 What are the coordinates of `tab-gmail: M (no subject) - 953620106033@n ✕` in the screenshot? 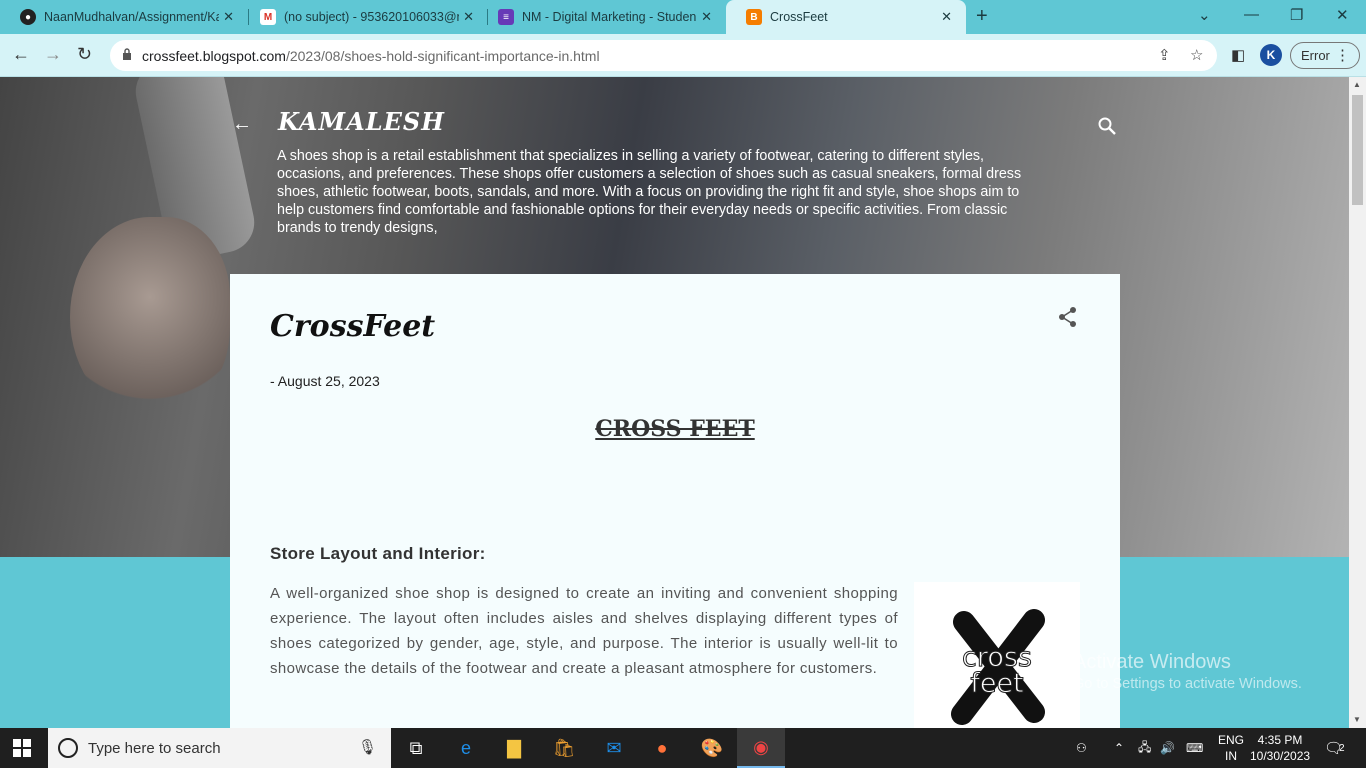 It's located at (364, 17).